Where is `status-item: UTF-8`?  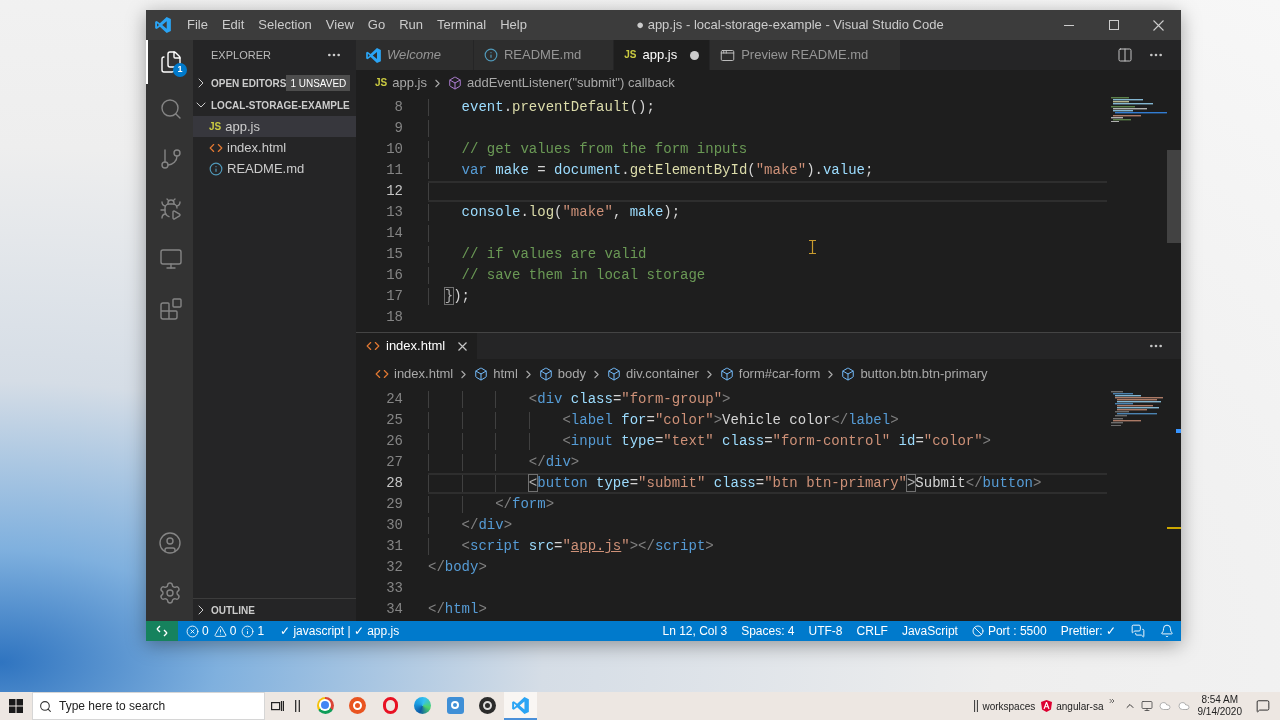 status-item: UTF-8 is located at coordinates (825, 631).